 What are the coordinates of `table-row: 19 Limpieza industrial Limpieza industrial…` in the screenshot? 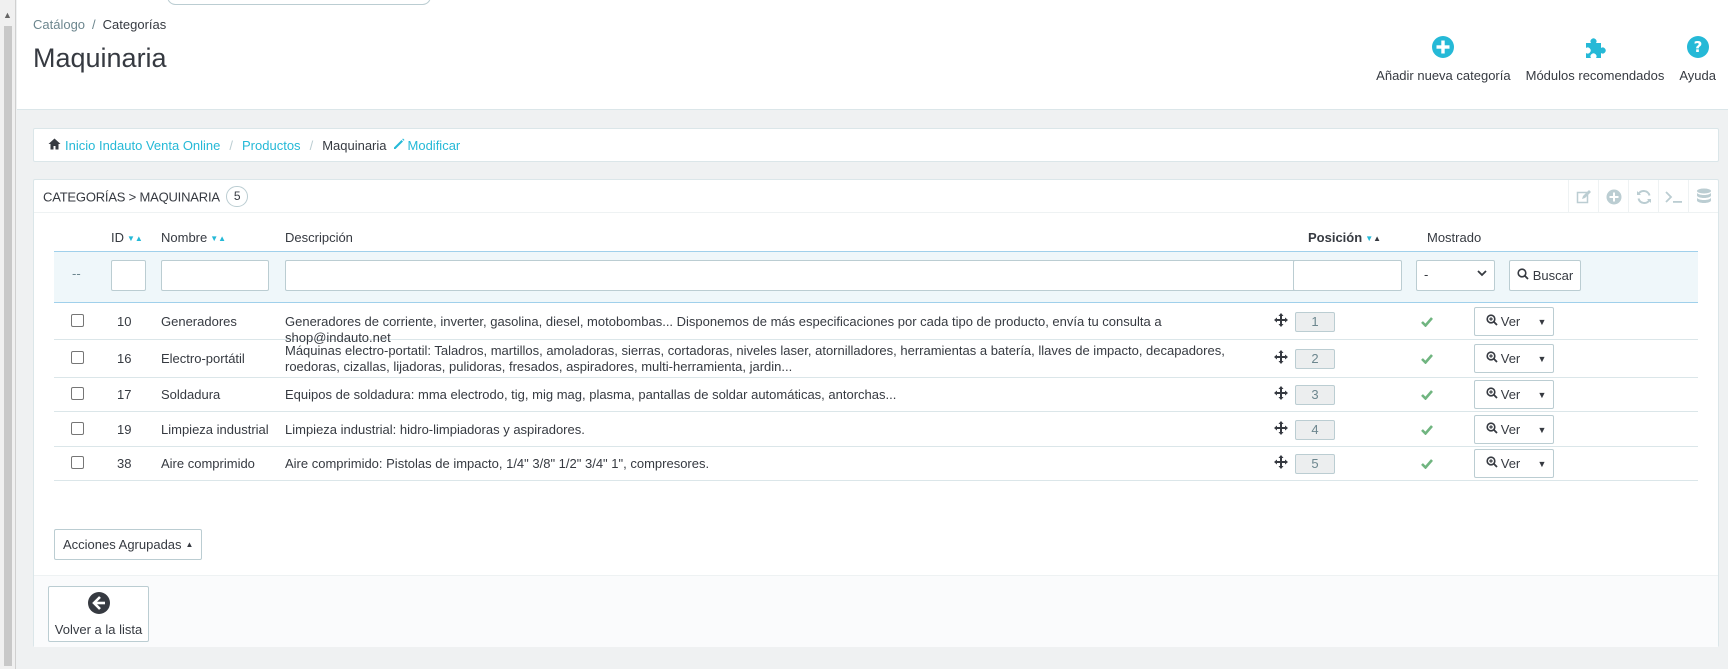 It's located at (876, 429).